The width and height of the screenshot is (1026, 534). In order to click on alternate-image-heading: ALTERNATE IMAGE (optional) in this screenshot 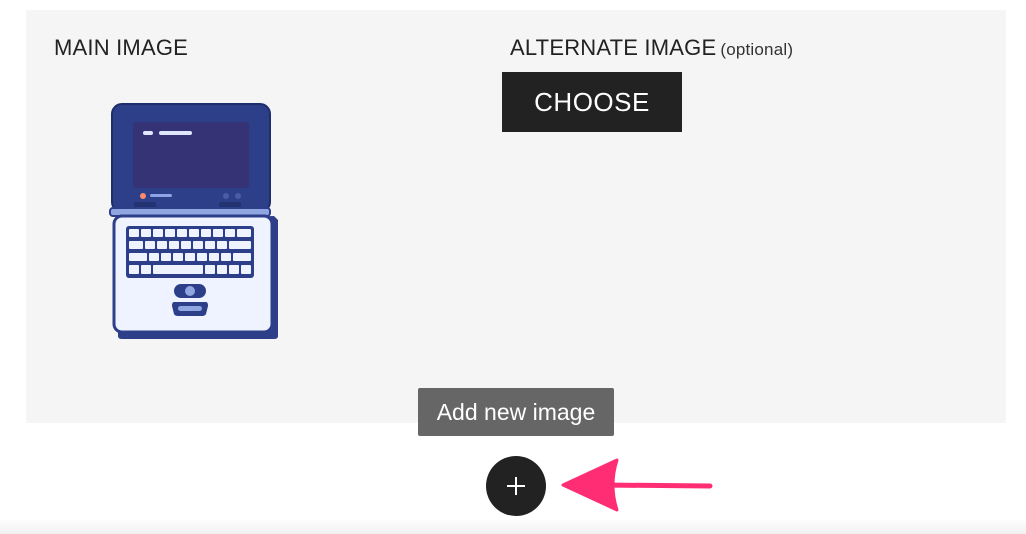, I will do `click(651, 48)`.